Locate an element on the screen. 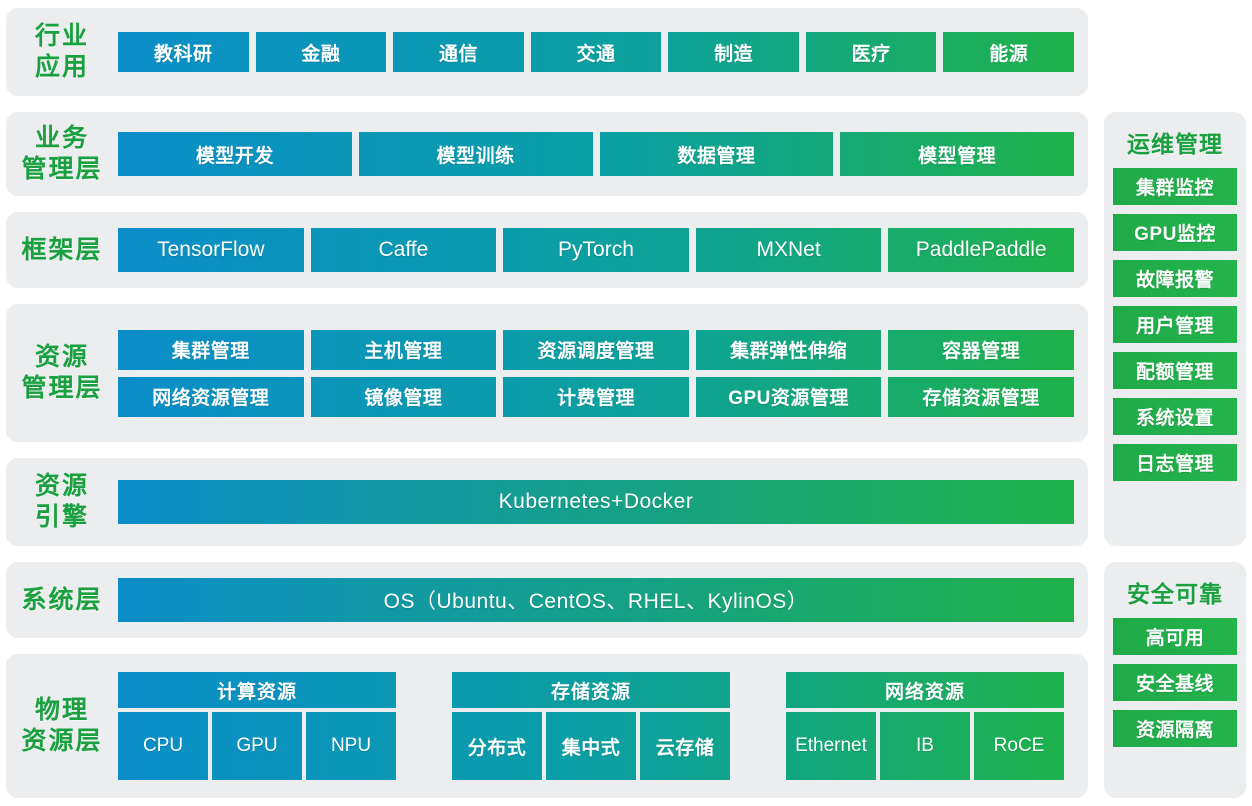  block-tongxin: 通信 is located at coordinates (458, 52).